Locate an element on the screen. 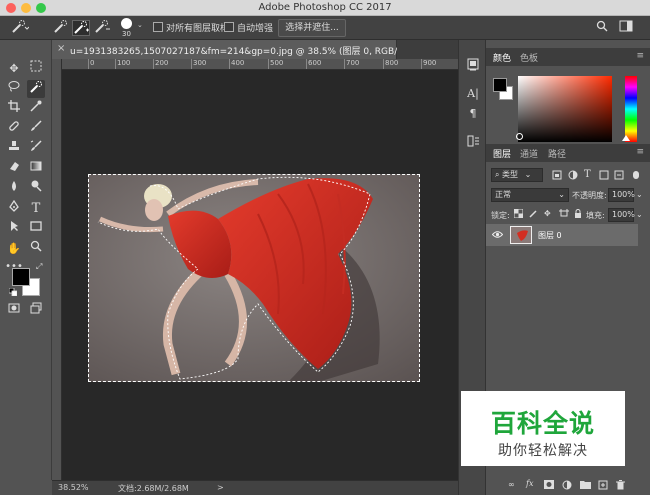 Image resolution: width=650 pixels, height=495 pixels. lock-transparent-icon is located at coordinates (518, 214).